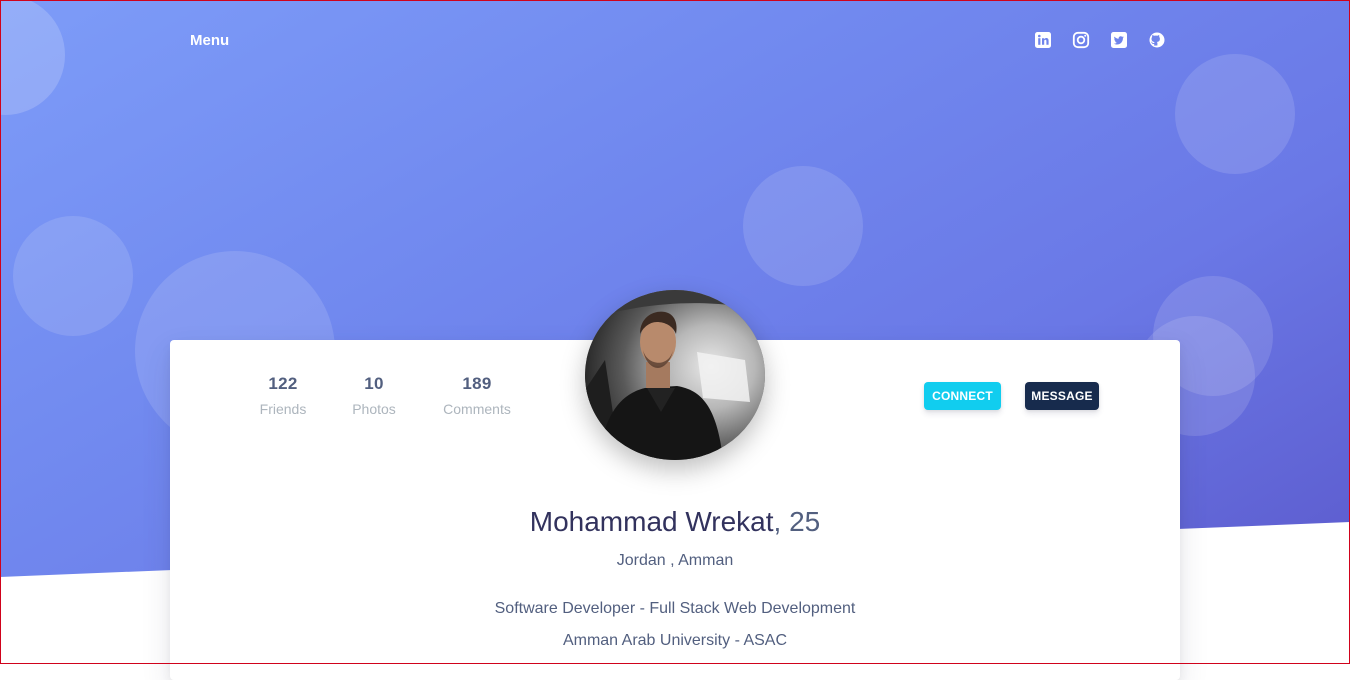  I want to click on stat-photos: 10 Photos, so click(374, 395).